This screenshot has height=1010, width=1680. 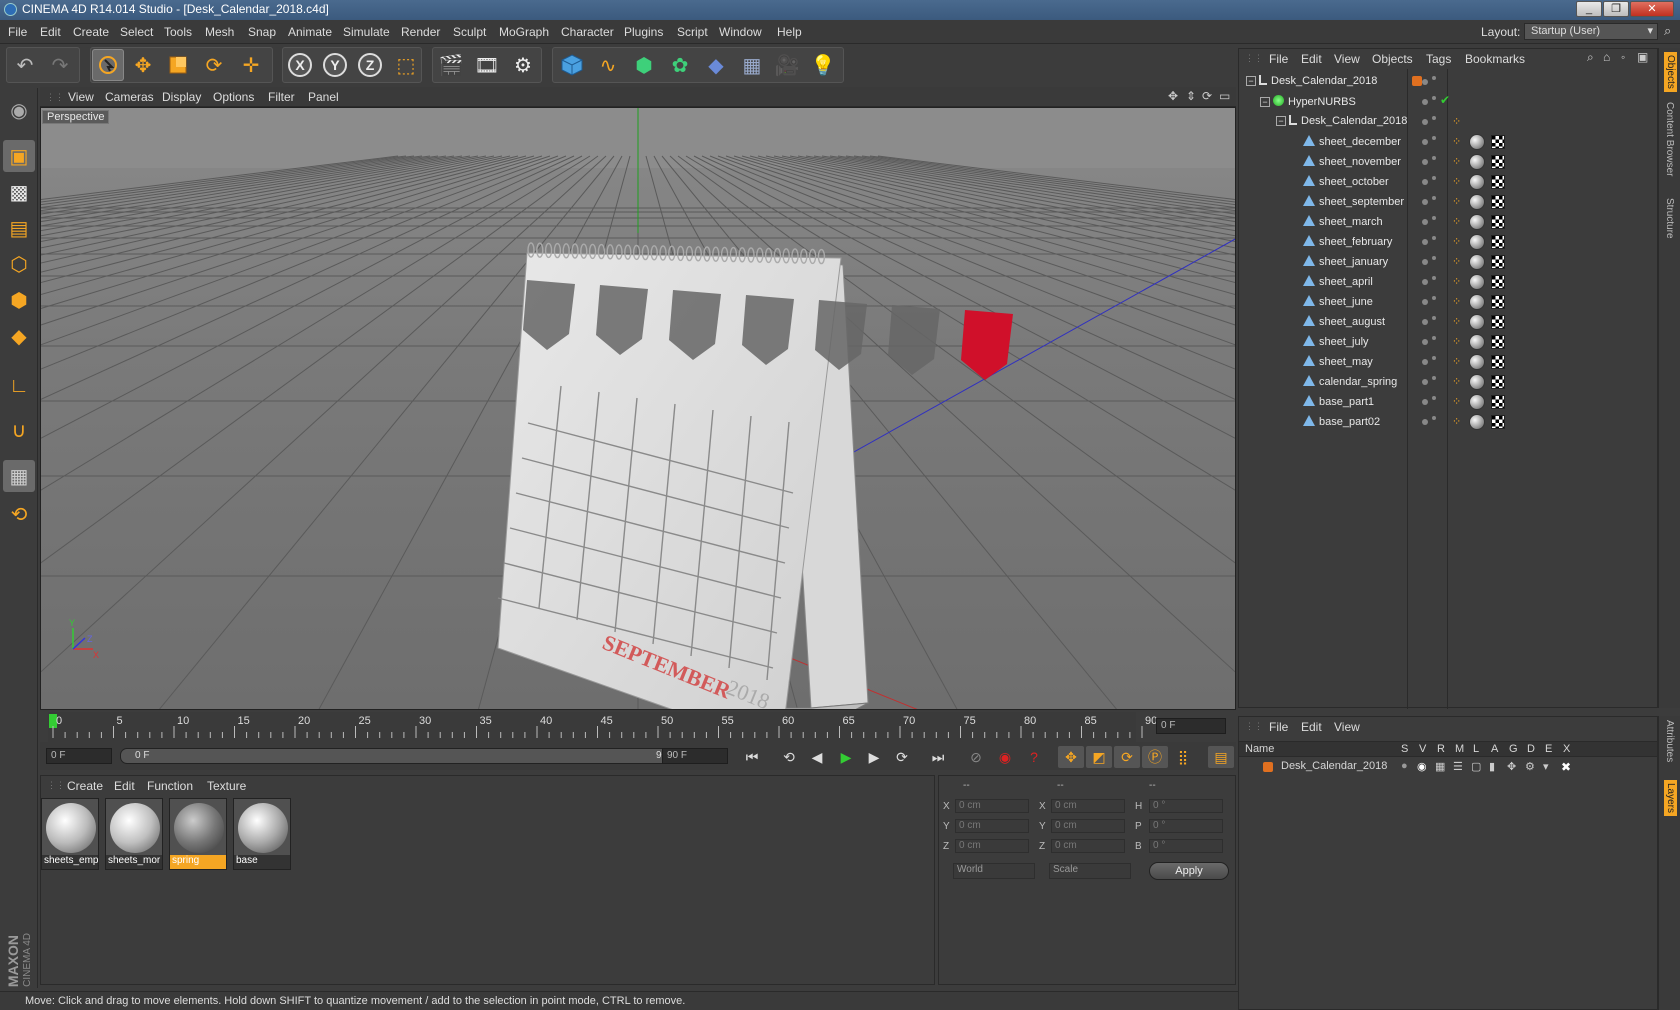 What do you see at coordinates (1355, 242) in the screenshot?
I see `object-name: sheet_february` at bounding box center [1355, 242].